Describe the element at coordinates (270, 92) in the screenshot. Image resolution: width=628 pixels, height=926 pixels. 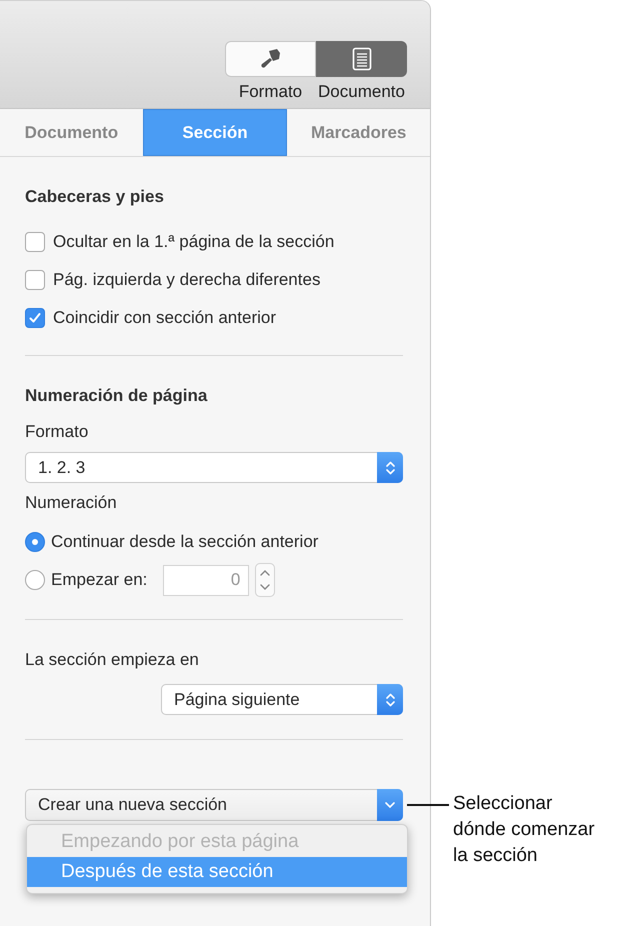
I see `toolbar-label: Formato` at that location.